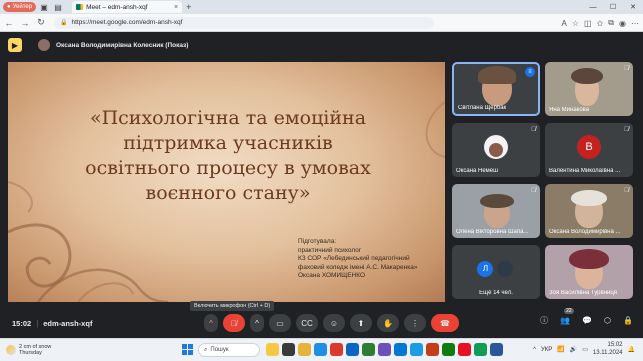 Image resolution: width=643 pixels, height=361 pixels. I want to click on weather-text: 2 cm of snow Thursday, so click(35, 350).